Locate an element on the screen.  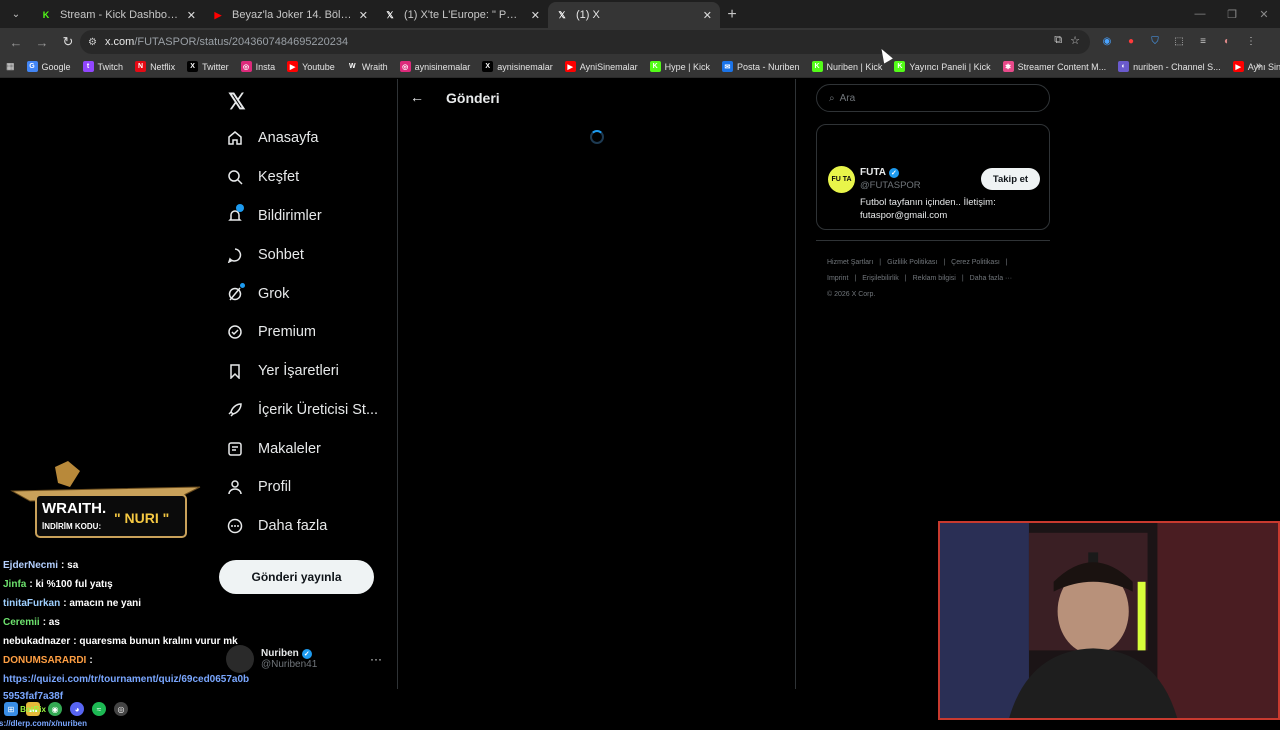
site-info-icon: ⚙ is located at coordinates (92, 42).